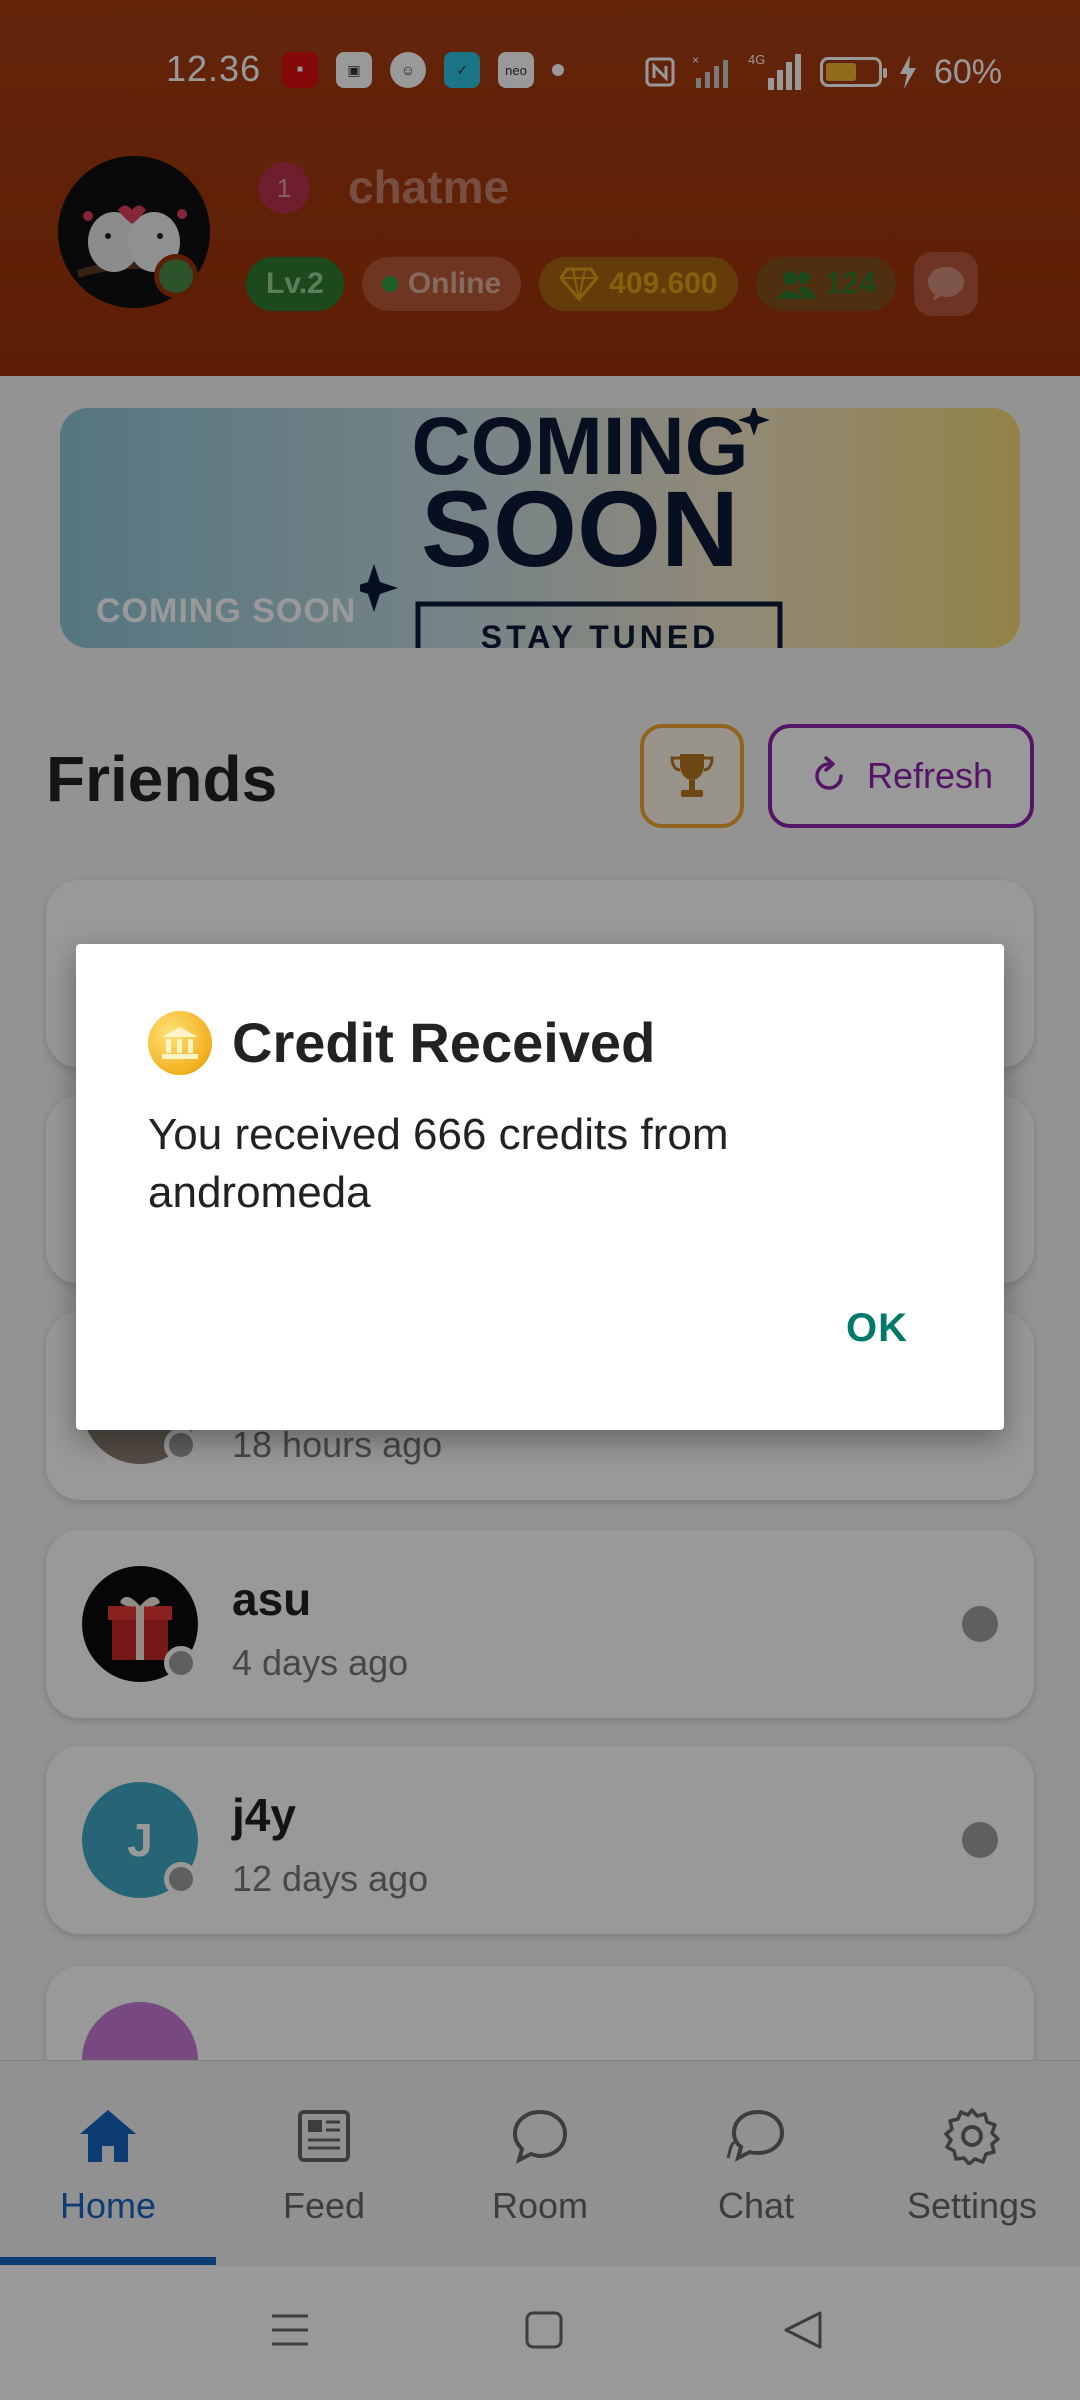 The width and height of the screenshot is (1080, 2400). Describe the element at coordinates (438, 1163) in the screenshot. I see `dialog-message: You received 666 credits from andromeda` at that location.